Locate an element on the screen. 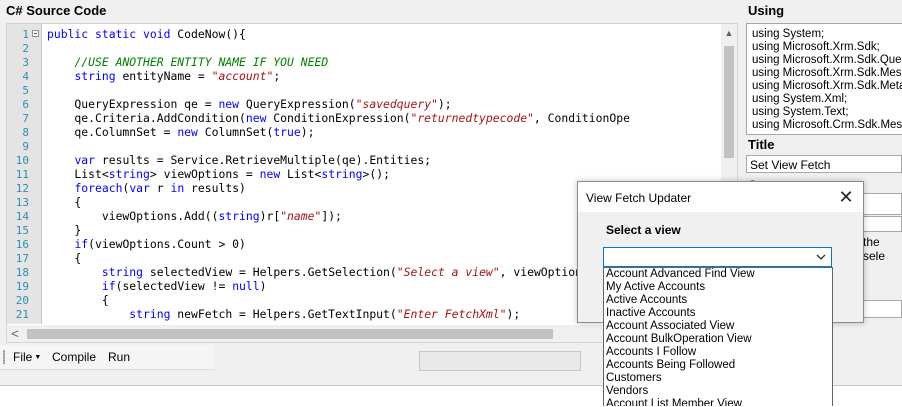 The width and height of the screenshot is (902, 407). title-input: Set View Fetch is located at coordinates (824, 164).